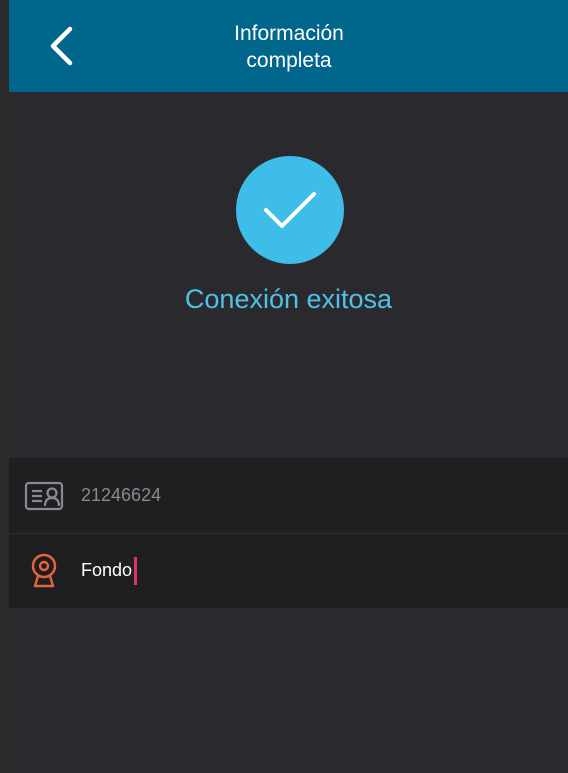 The width and height of the screenshot is (568, 773). Describe the element at coordinates (44, 571) in the screenshot. I see `camera-location-icon` at that location.